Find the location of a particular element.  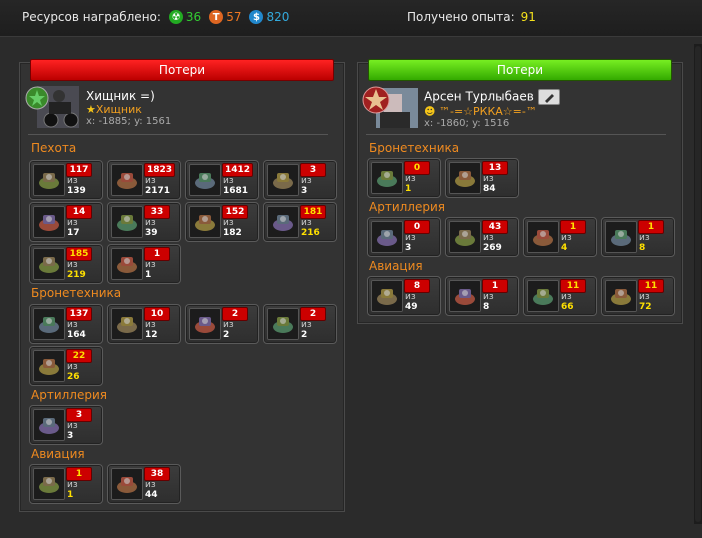

unit-lost-count: 33 is located at coordinates (157, 212).